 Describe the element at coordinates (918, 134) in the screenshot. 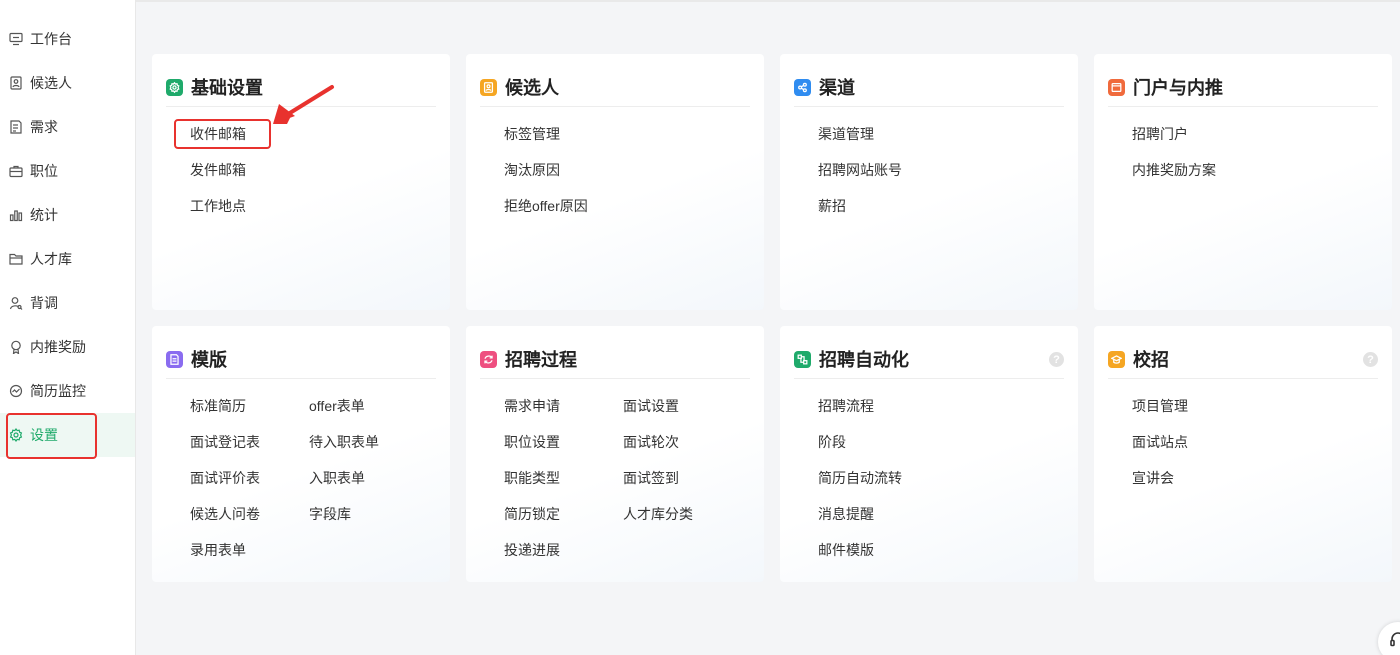

I see `link-channel-management: 渠道管理` at that location.